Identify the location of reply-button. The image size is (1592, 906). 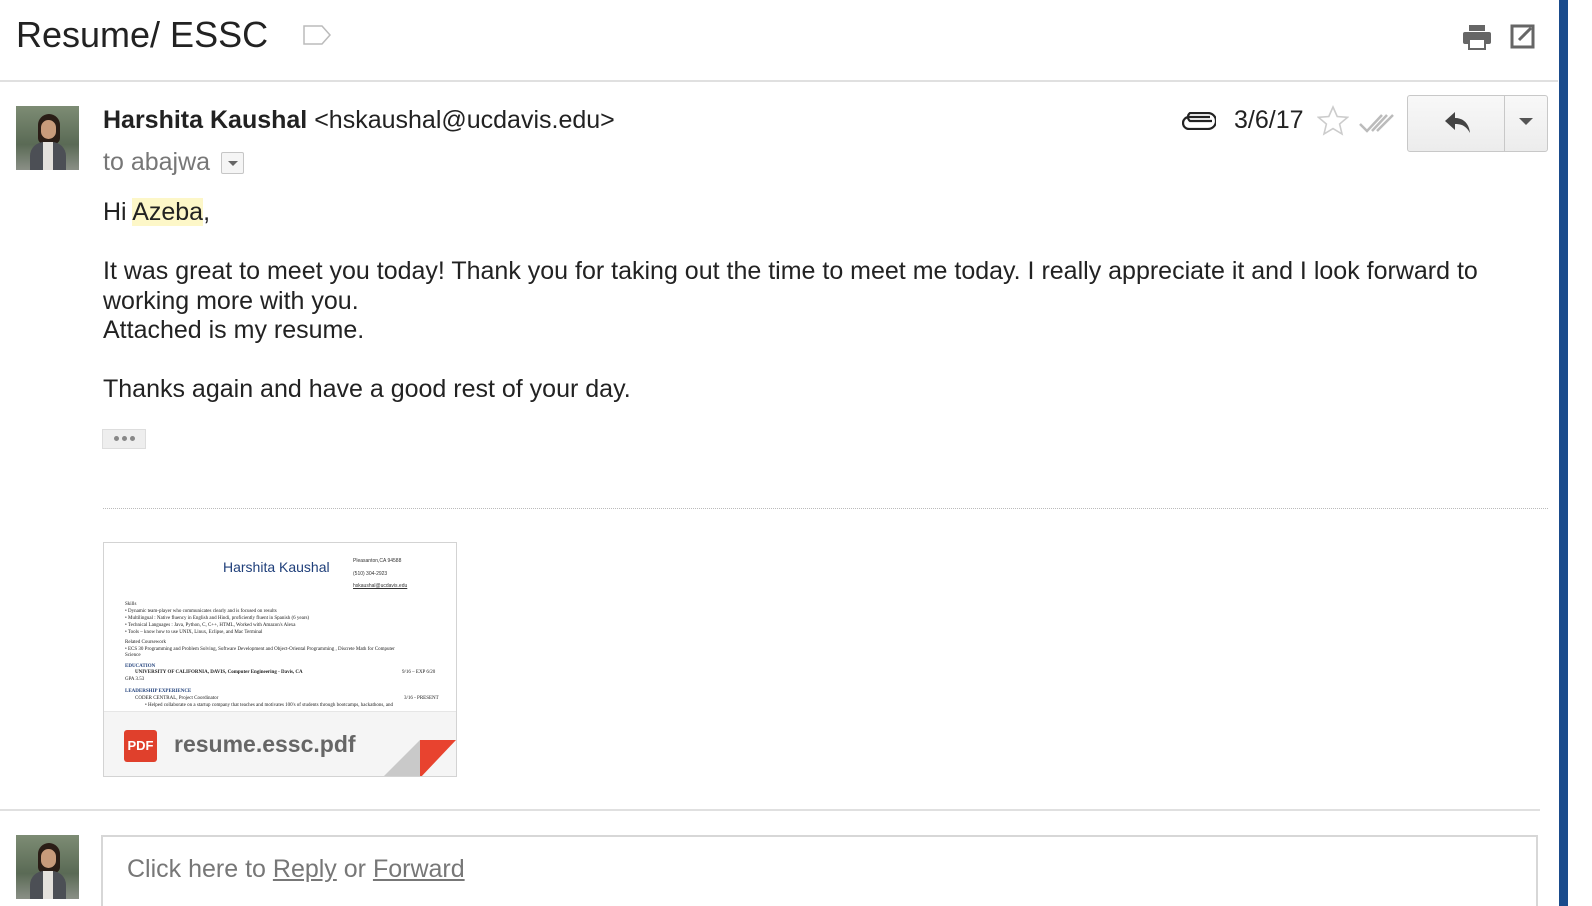
(1456, 123).